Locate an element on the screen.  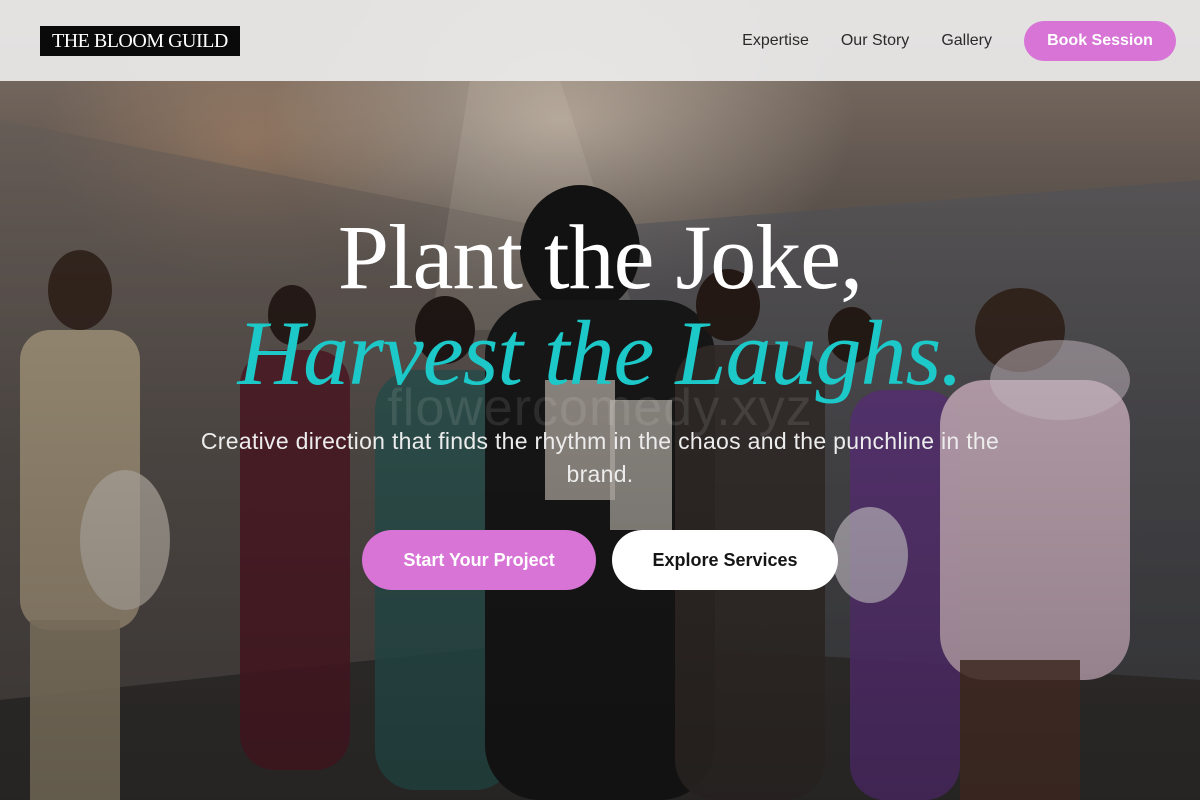
book-session-button: Book Session is located at coordinates (1100, 40).